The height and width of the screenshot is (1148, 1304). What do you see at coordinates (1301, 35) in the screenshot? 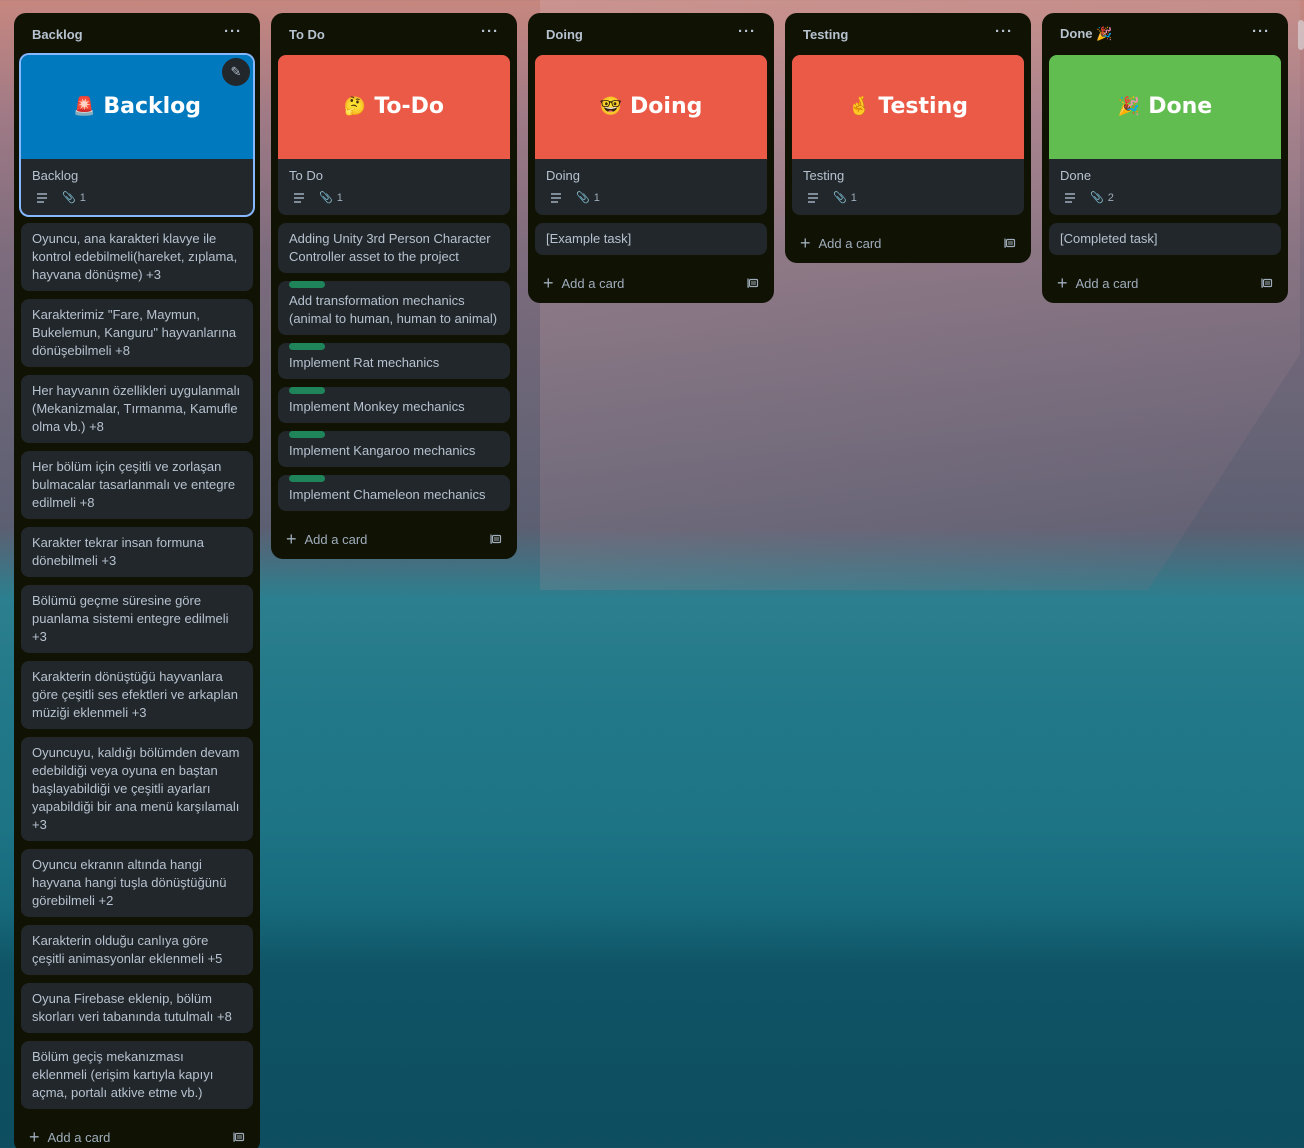
I see `add-list-edge` at bounding box center [1301, 35].